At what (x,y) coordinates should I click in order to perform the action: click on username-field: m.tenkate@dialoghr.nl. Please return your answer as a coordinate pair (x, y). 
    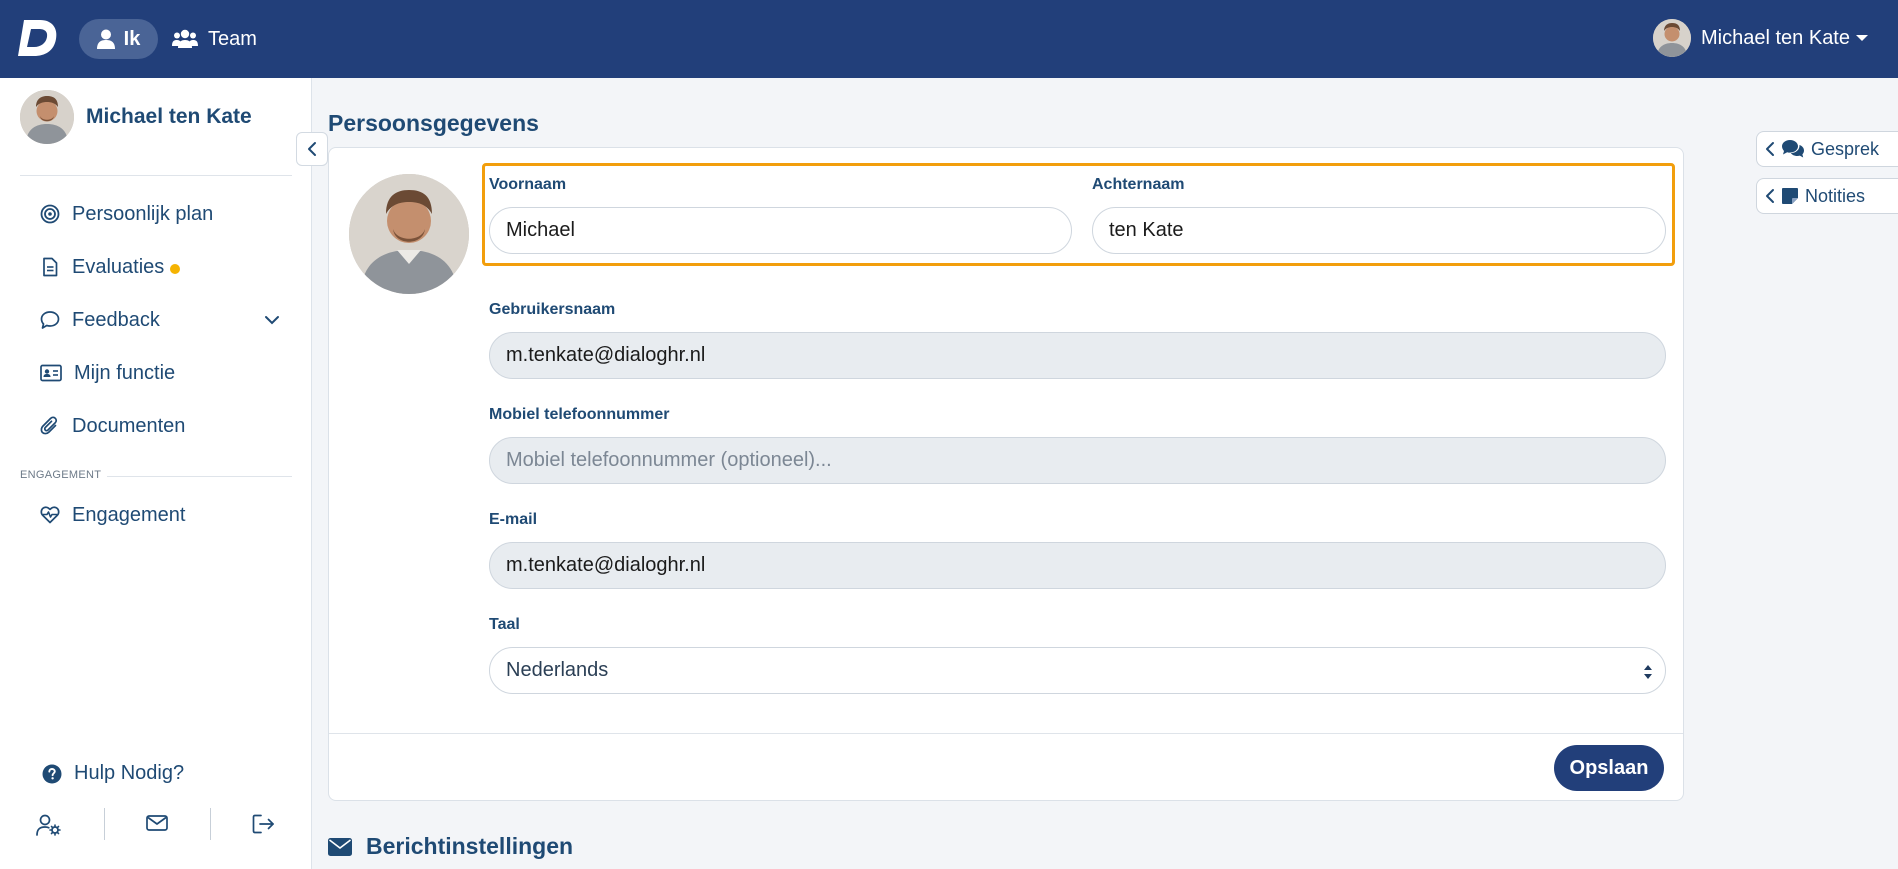
    Looking at the image, I should click on (1077, 355).